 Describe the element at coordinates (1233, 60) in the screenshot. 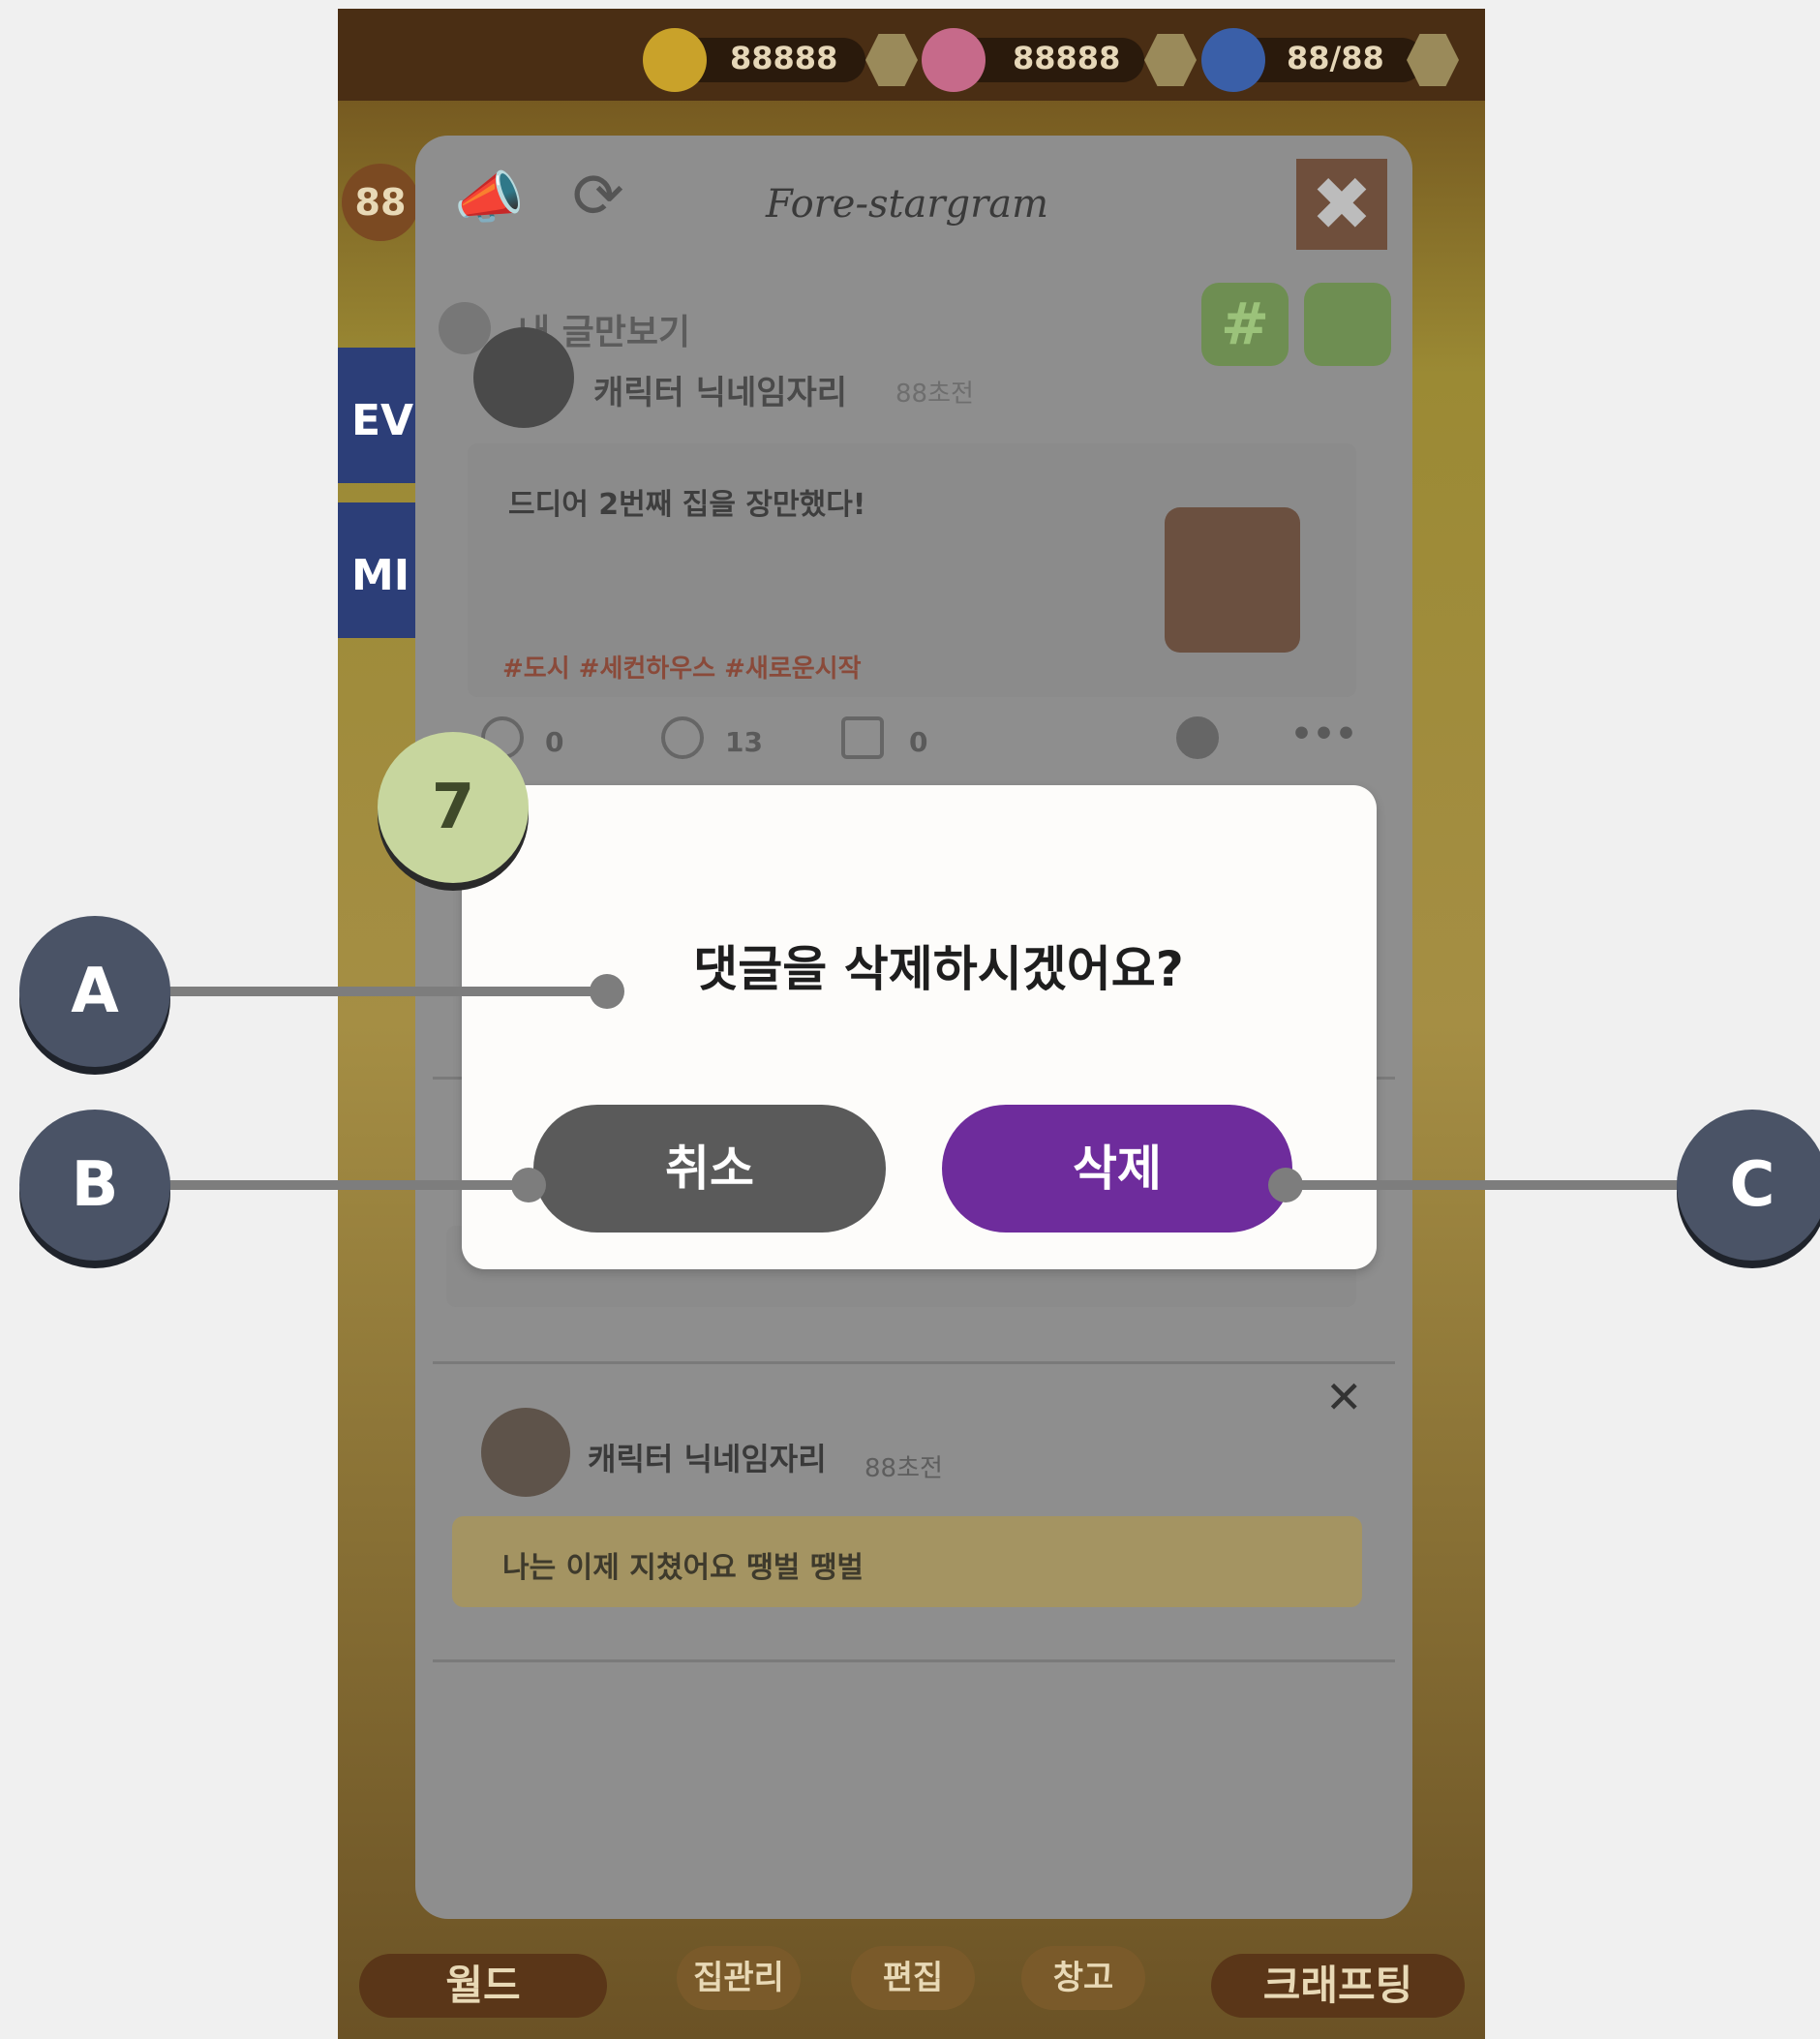

I see `gem-icon` at that location.